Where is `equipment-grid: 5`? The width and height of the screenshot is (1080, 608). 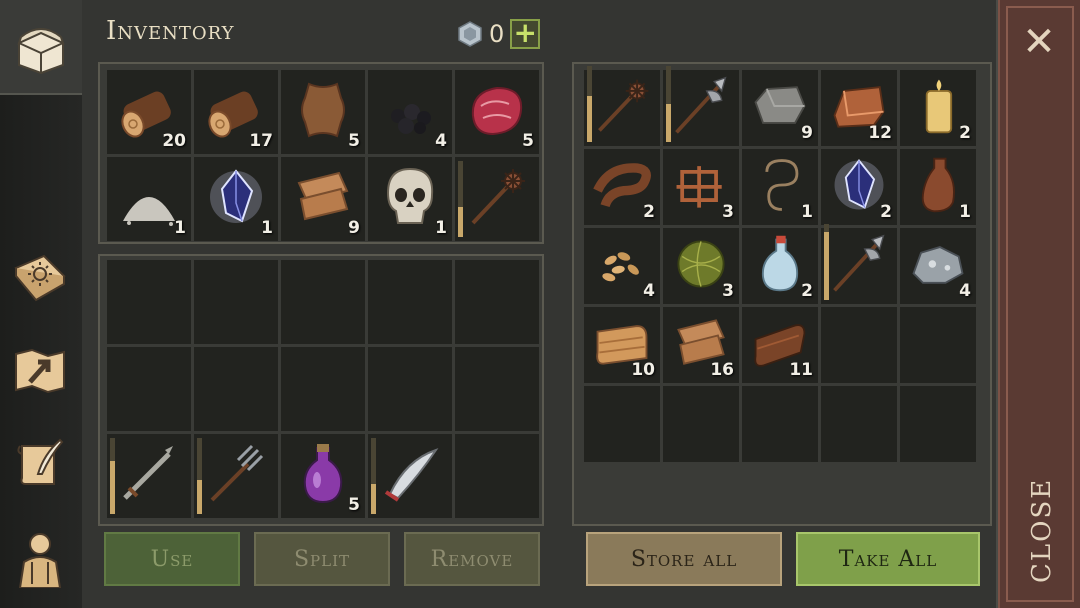 equipment-grid: 5 is located at coordinates (323, 476).